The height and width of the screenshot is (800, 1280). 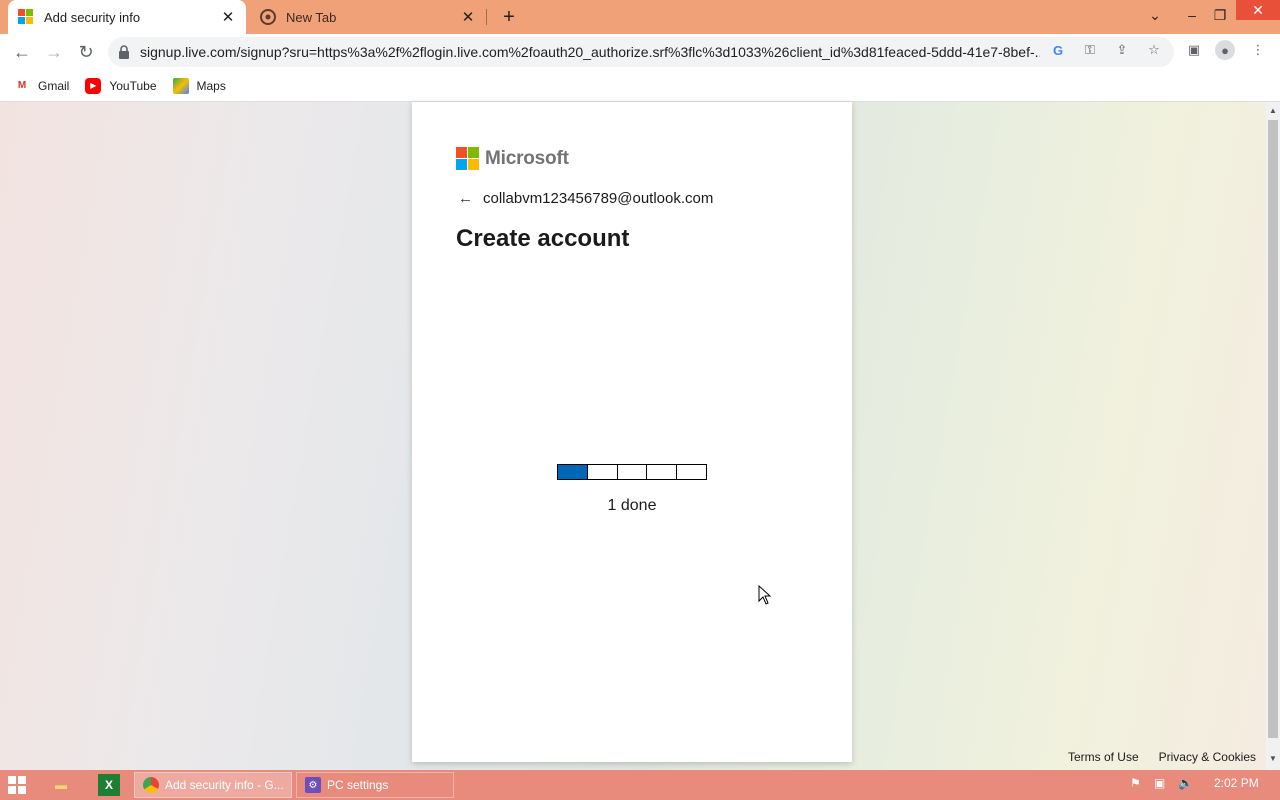 I want to click on side-panel-icon: ▣, so click(x=1194, y=50).